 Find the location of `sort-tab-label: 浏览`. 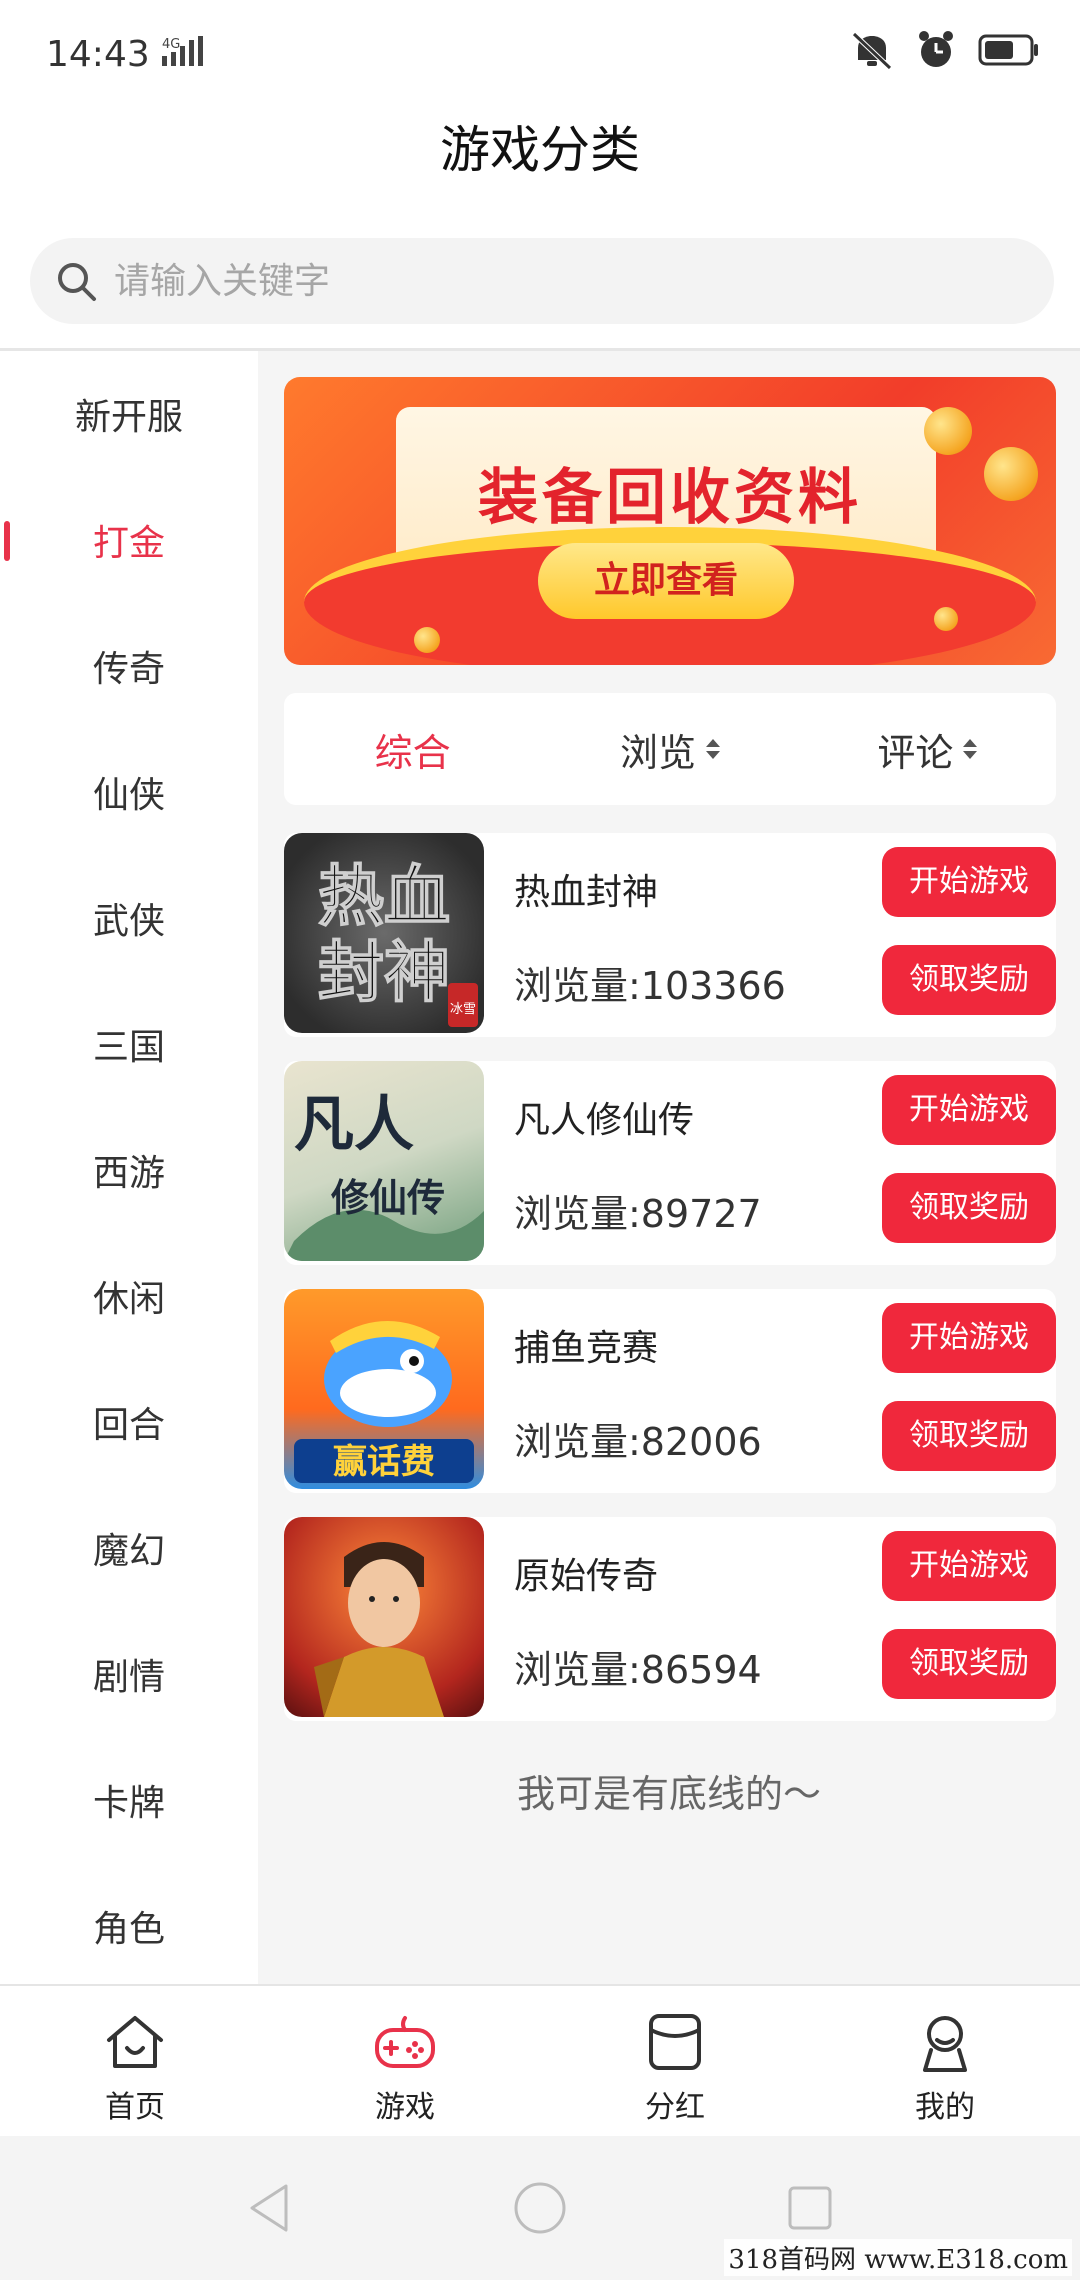

sort-tab-label: 浏览 is located at coordinates (657, 752).